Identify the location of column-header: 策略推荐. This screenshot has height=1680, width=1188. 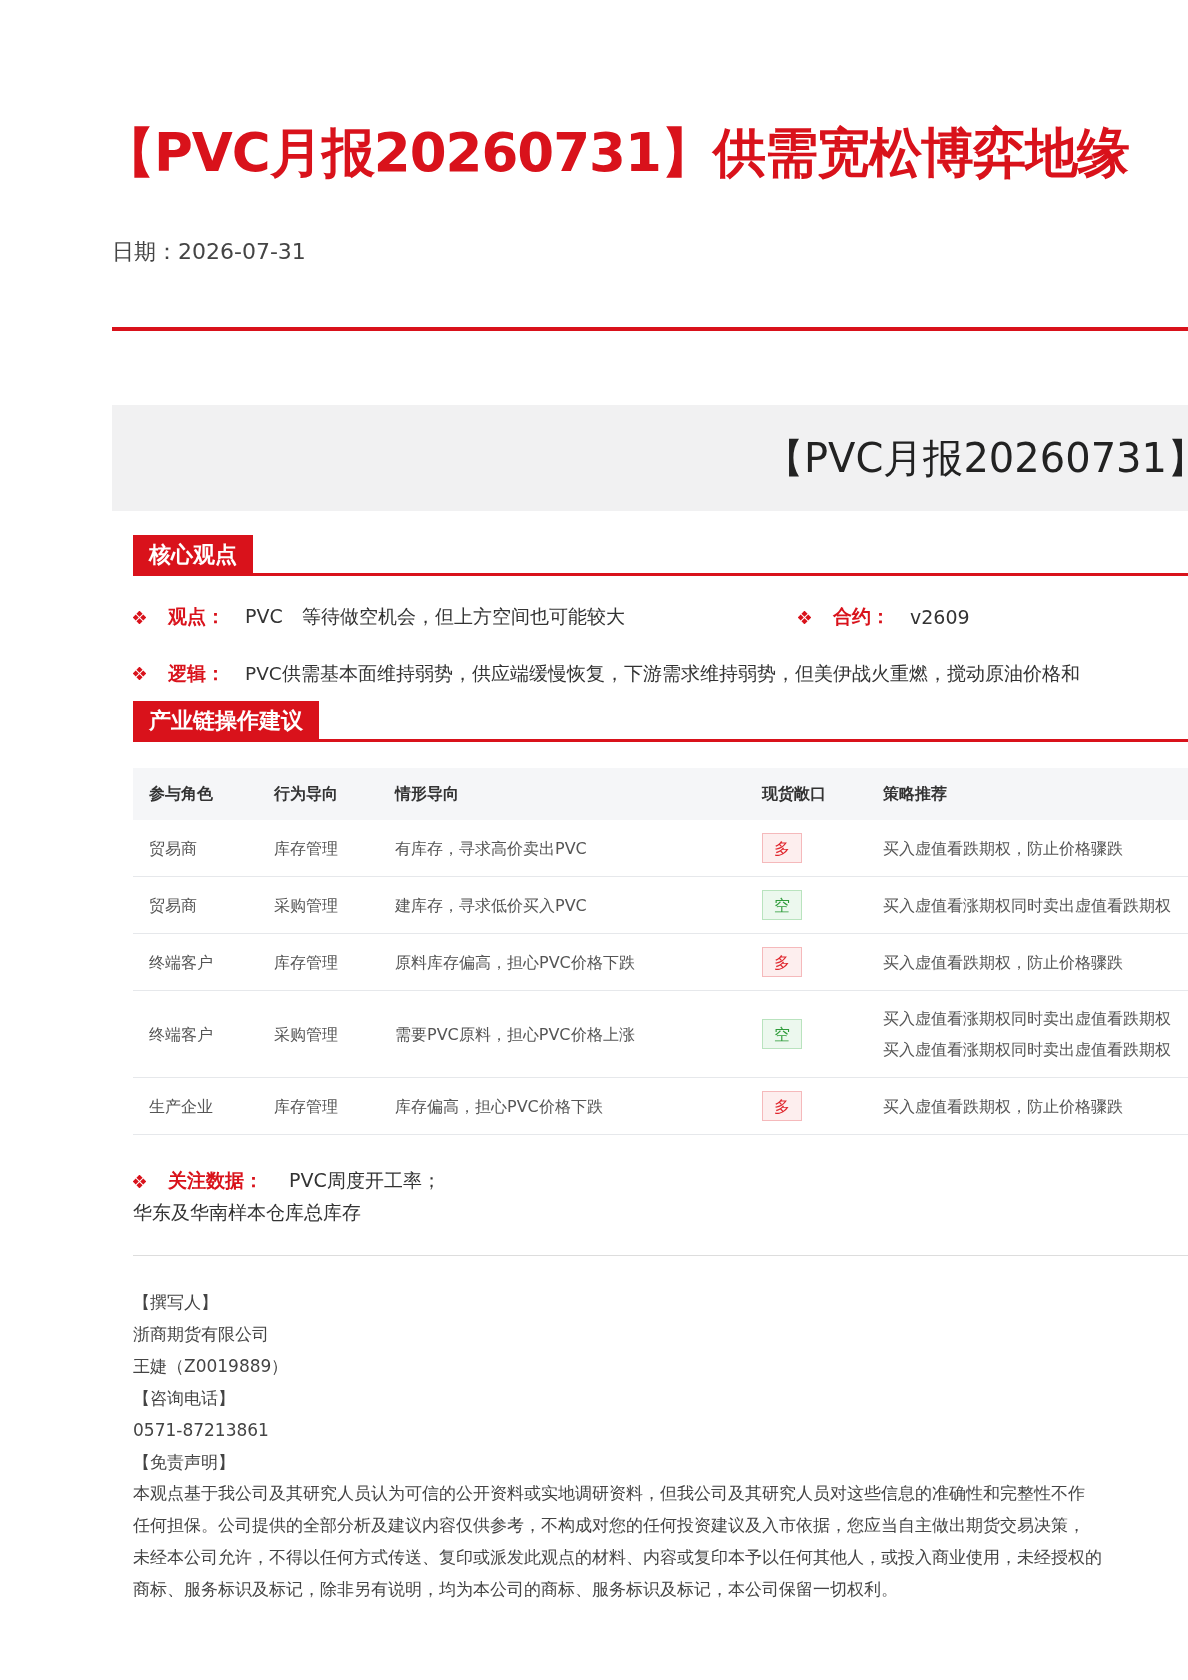
(1027, 794).